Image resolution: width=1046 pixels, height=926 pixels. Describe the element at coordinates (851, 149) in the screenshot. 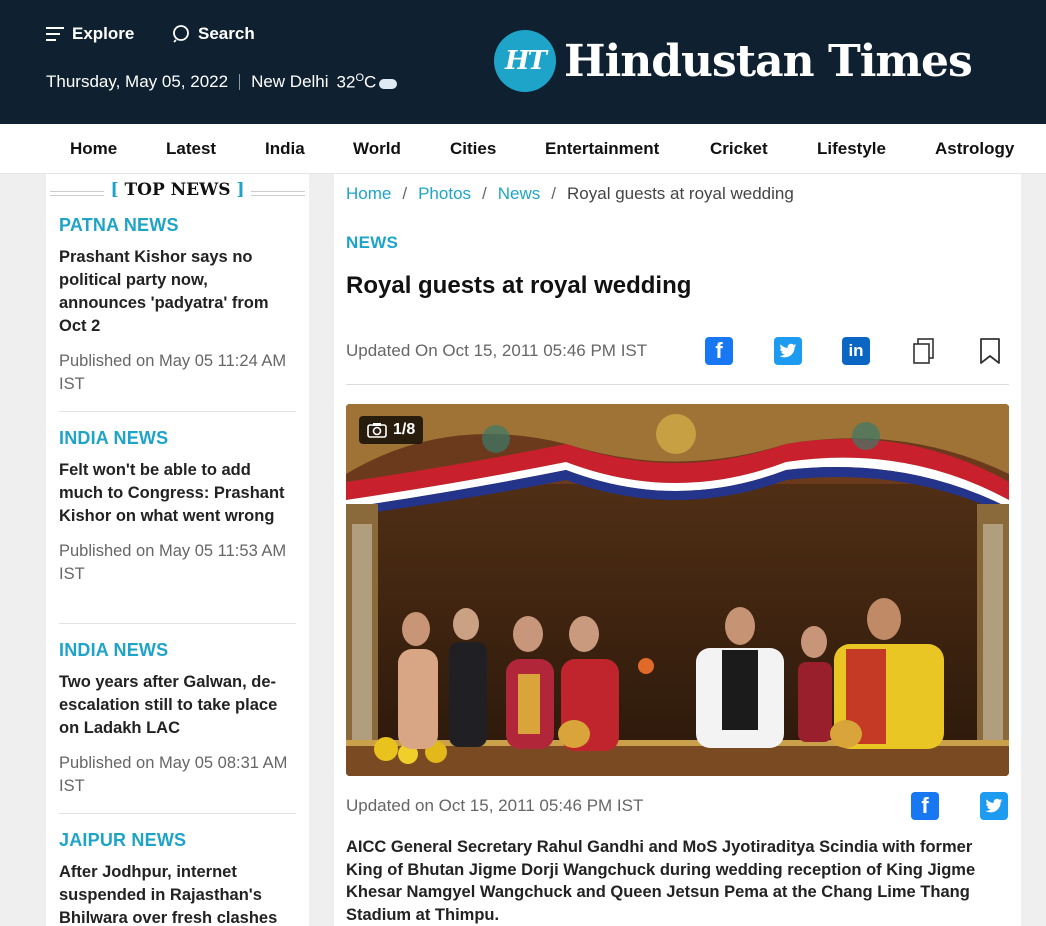

I see `nav-item-lifestyle: Lifestyle` at that location.